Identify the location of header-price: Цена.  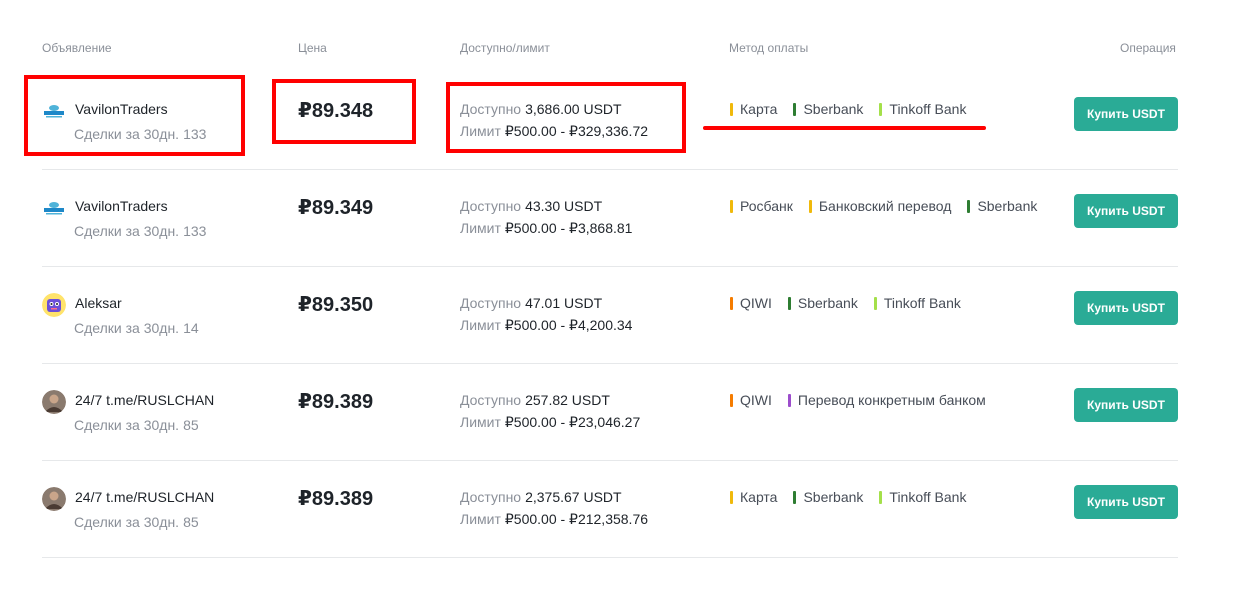
(312, 48).